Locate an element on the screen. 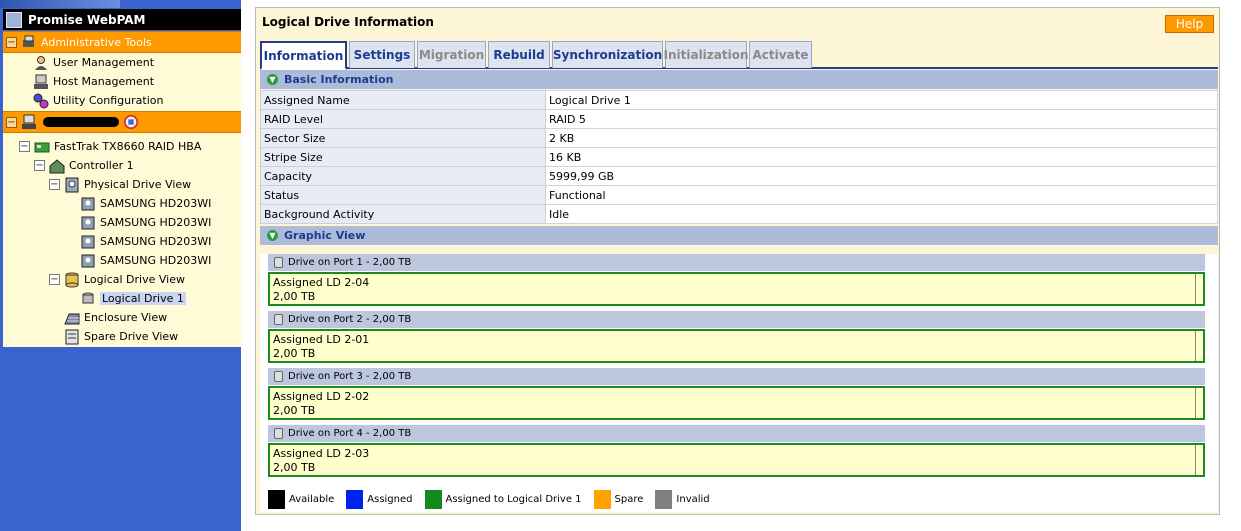 The width and height of the screenshot is (1241, 531). legend-label: Available is located at coordinates (312, 499).